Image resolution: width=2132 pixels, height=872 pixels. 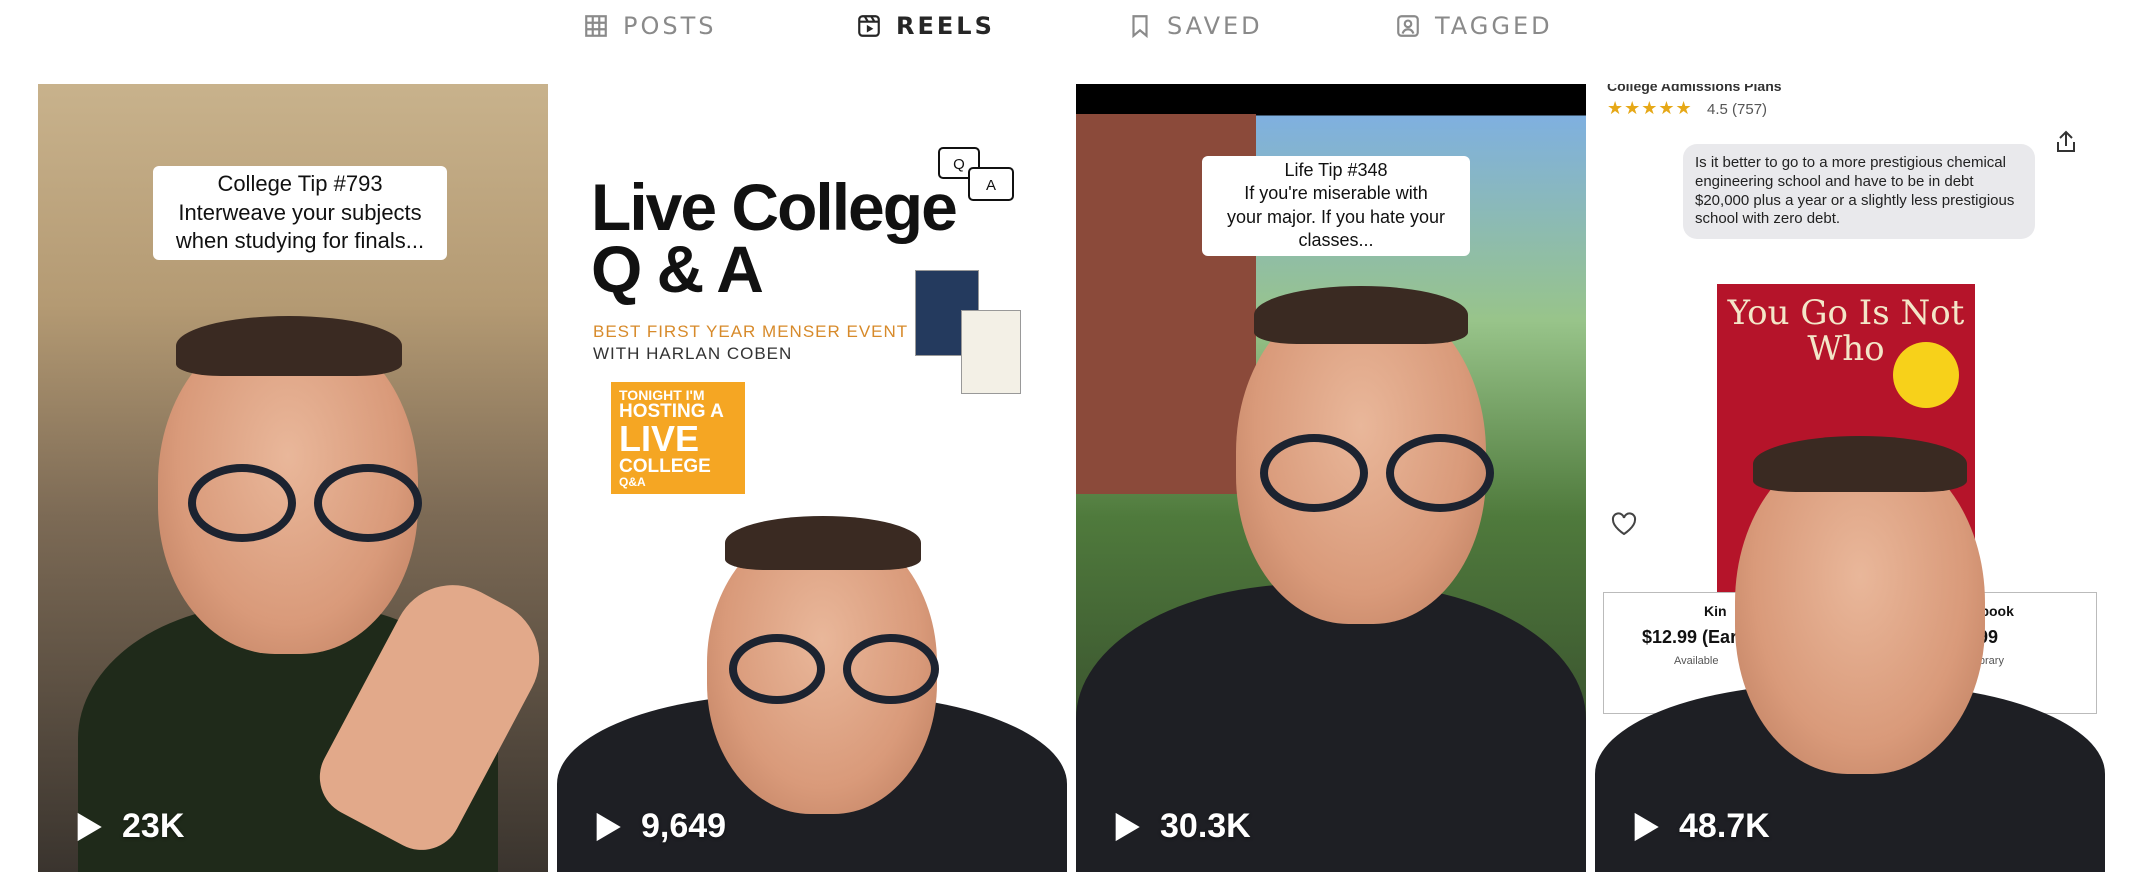 What do you see at coordinates (959, 164) in the screenshot?
I see `qa-q-text: Q` at bounding box center [959, 164].